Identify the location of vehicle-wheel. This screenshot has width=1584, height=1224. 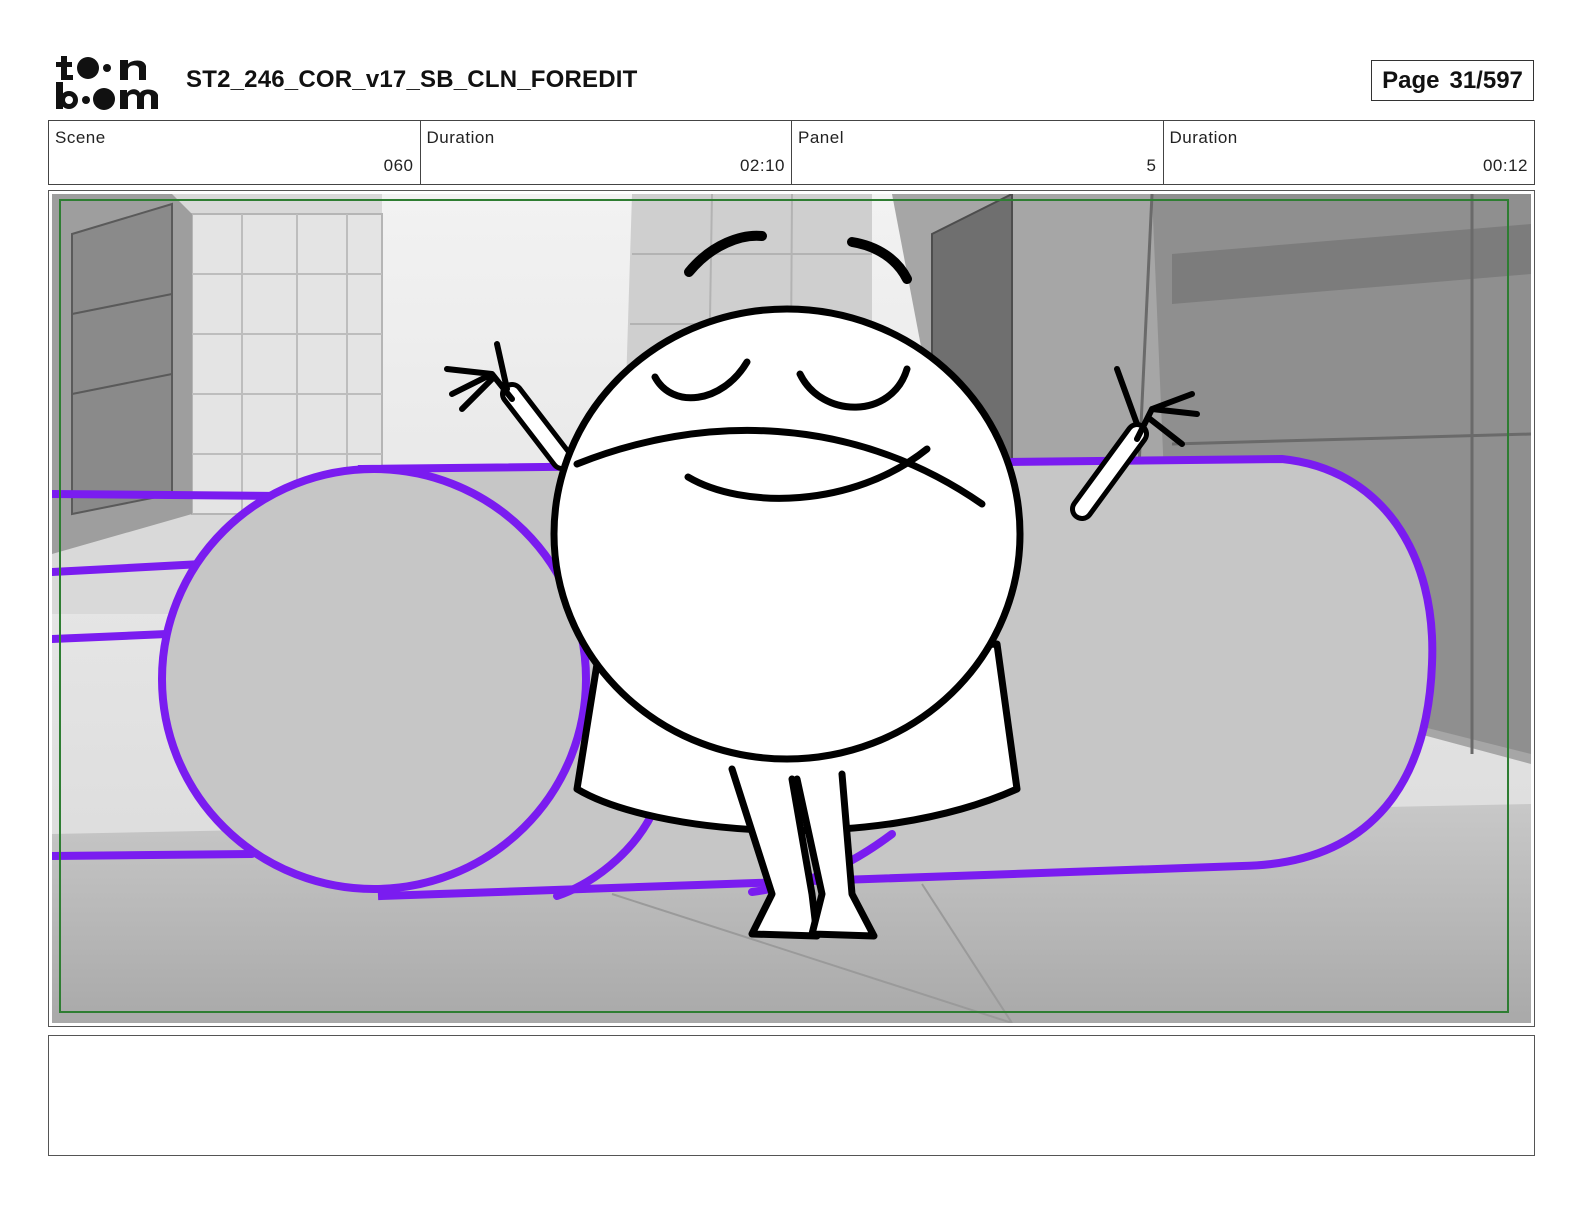
(374, 679).